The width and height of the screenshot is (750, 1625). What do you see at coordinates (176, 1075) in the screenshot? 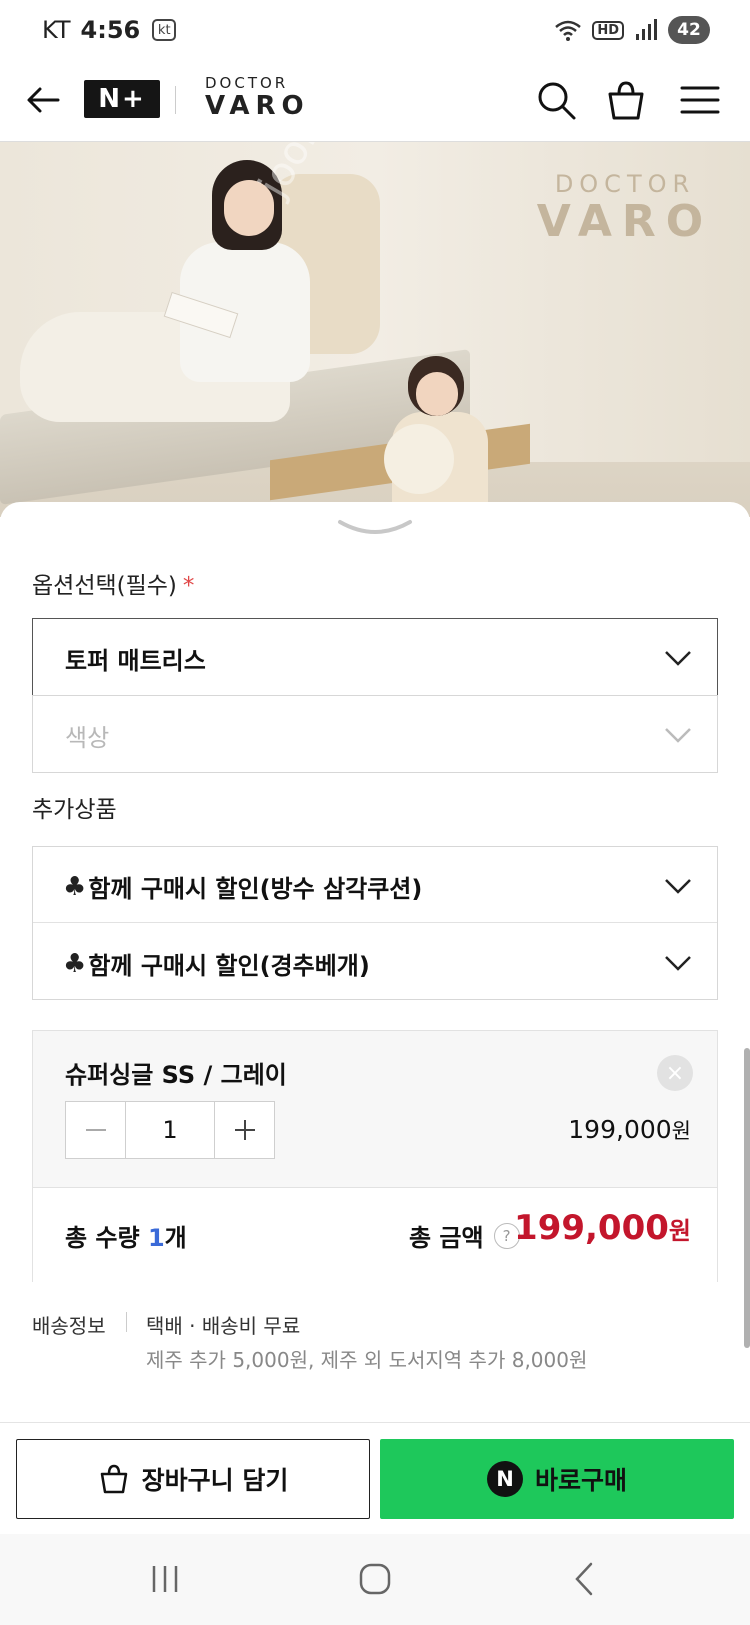
I see `selected-item-name: 슈퍼싱글 SS / 그레이` at bounding box center [176, 1075].